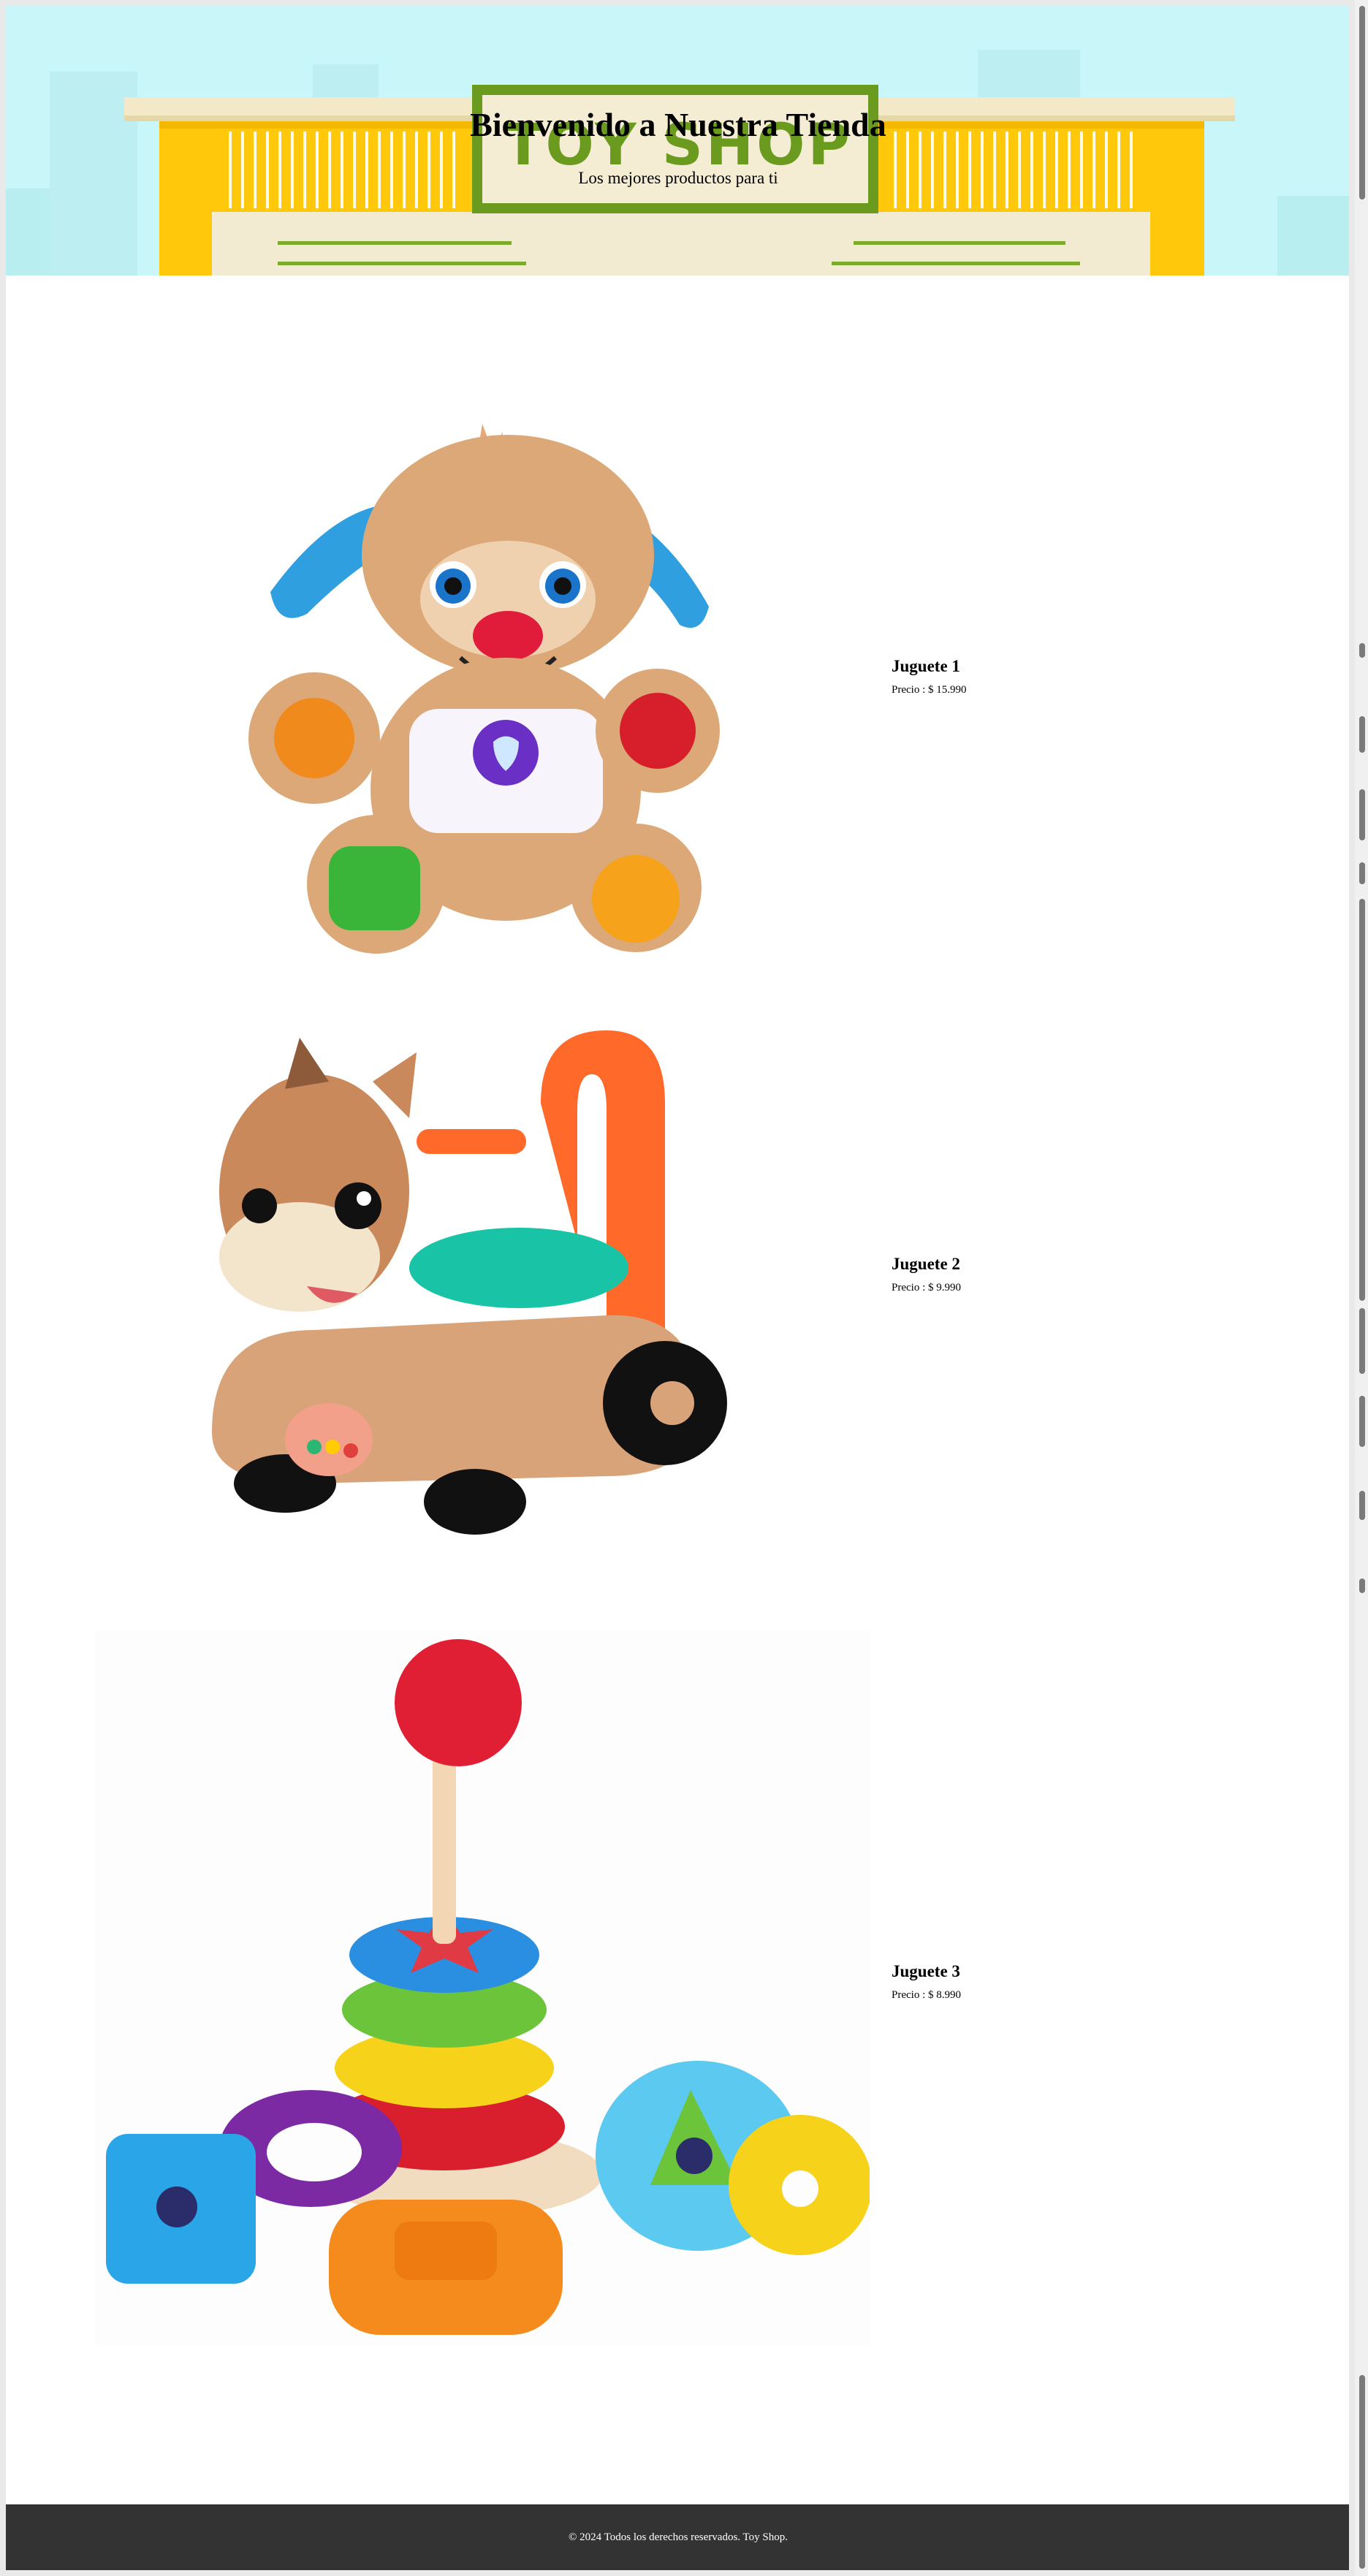 The width and height of the screenshot is (1368, 2576). I want to click on product-info: Juguete 2 Precio : $ 9.990, so click(926, 1274).